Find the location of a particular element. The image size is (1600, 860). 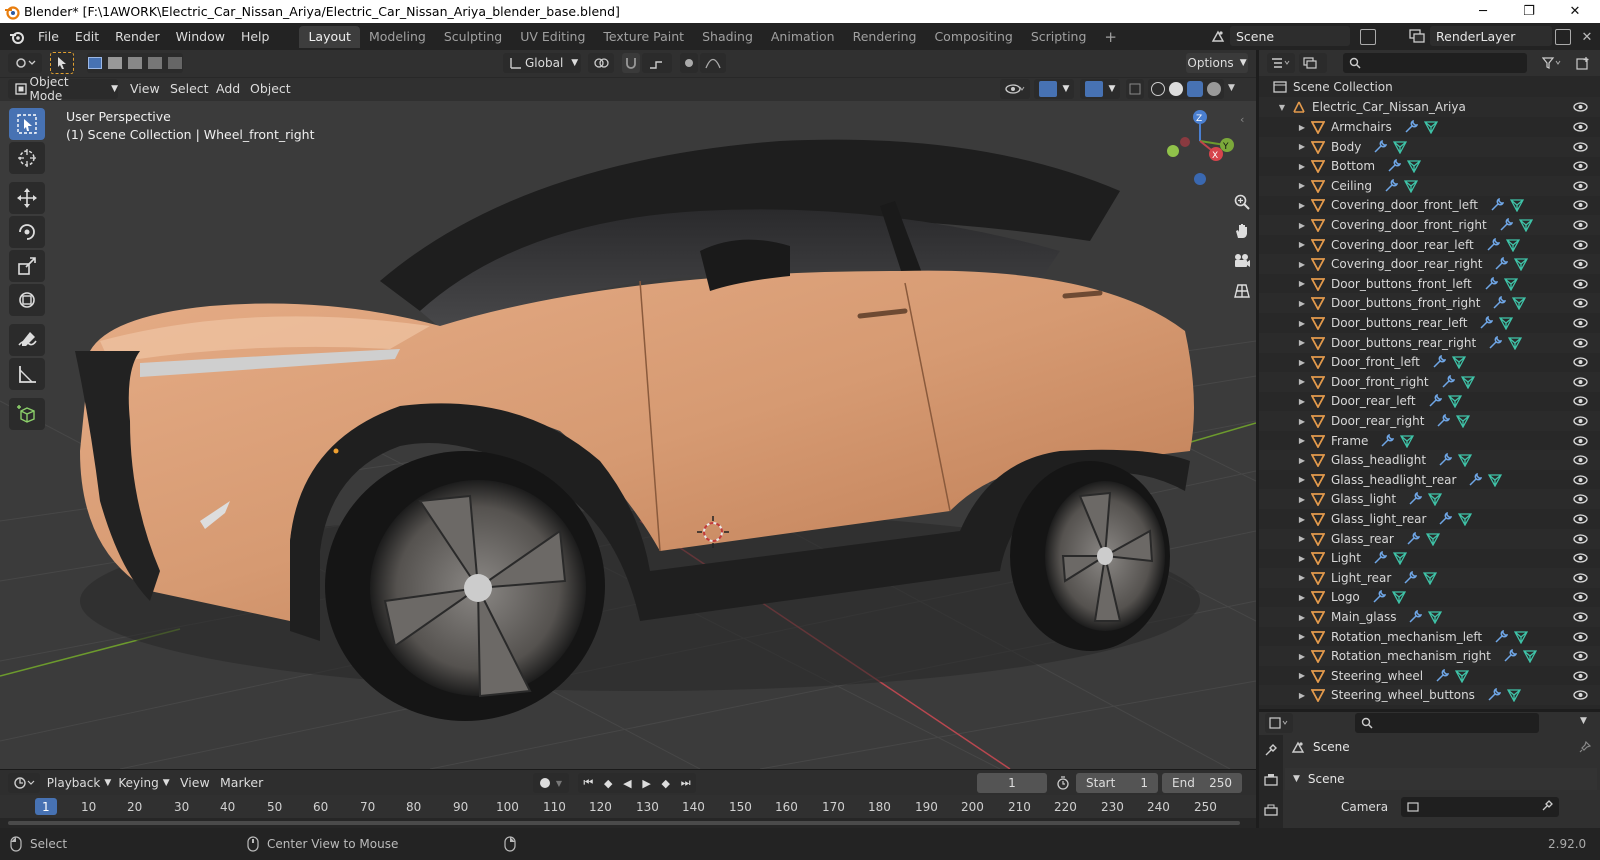

camera-field is located at coordinates (1480, 807).